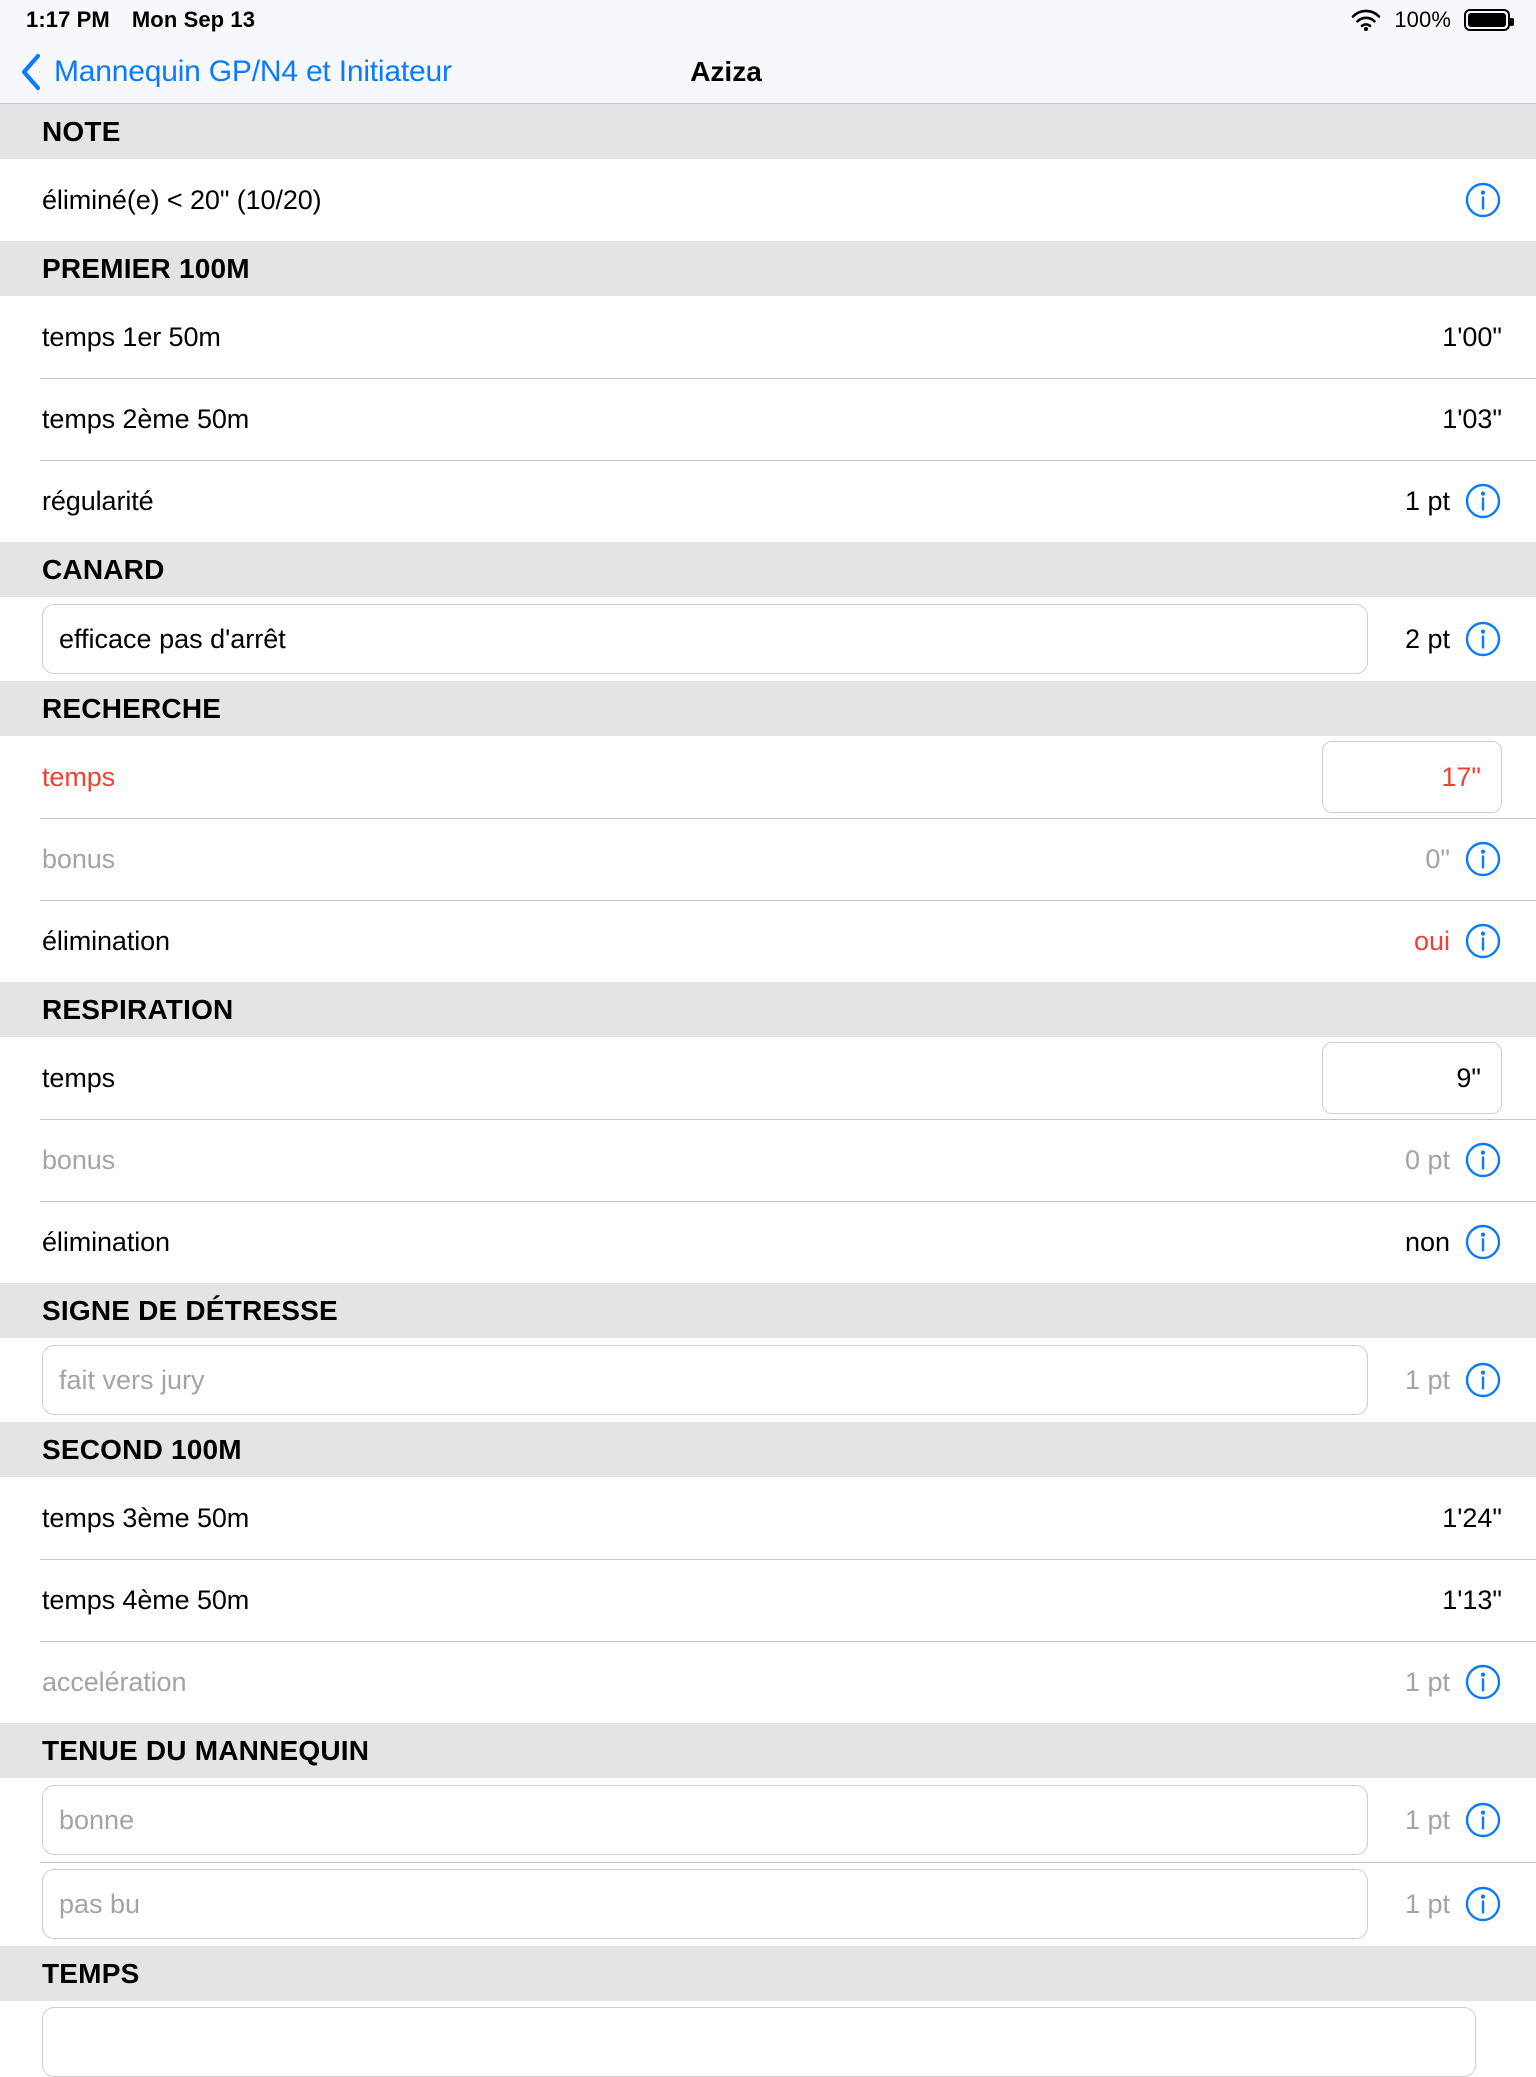  I want to click on text-input-field: pas bu, so click(705, 1904).